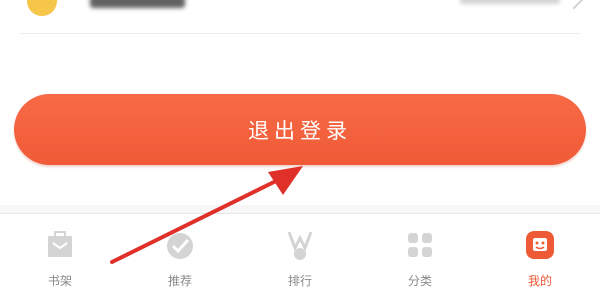  I want to click on coin-icon, so click(42, 8).